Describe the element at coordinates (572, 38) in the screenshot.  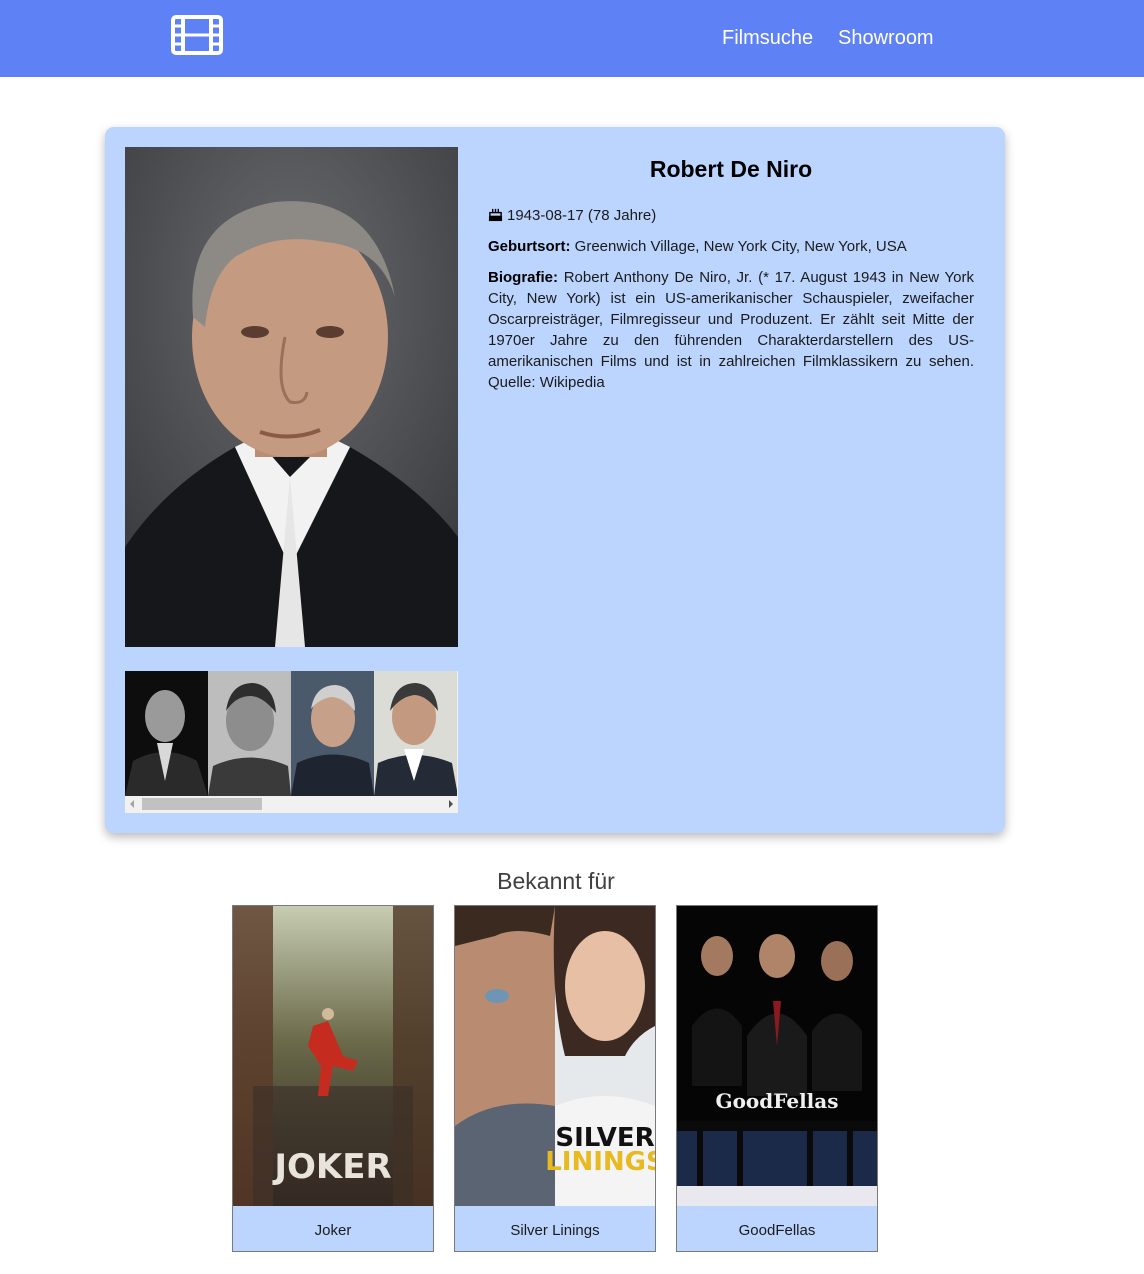
I see `navbar: Filmsuche Showroom` at that location.